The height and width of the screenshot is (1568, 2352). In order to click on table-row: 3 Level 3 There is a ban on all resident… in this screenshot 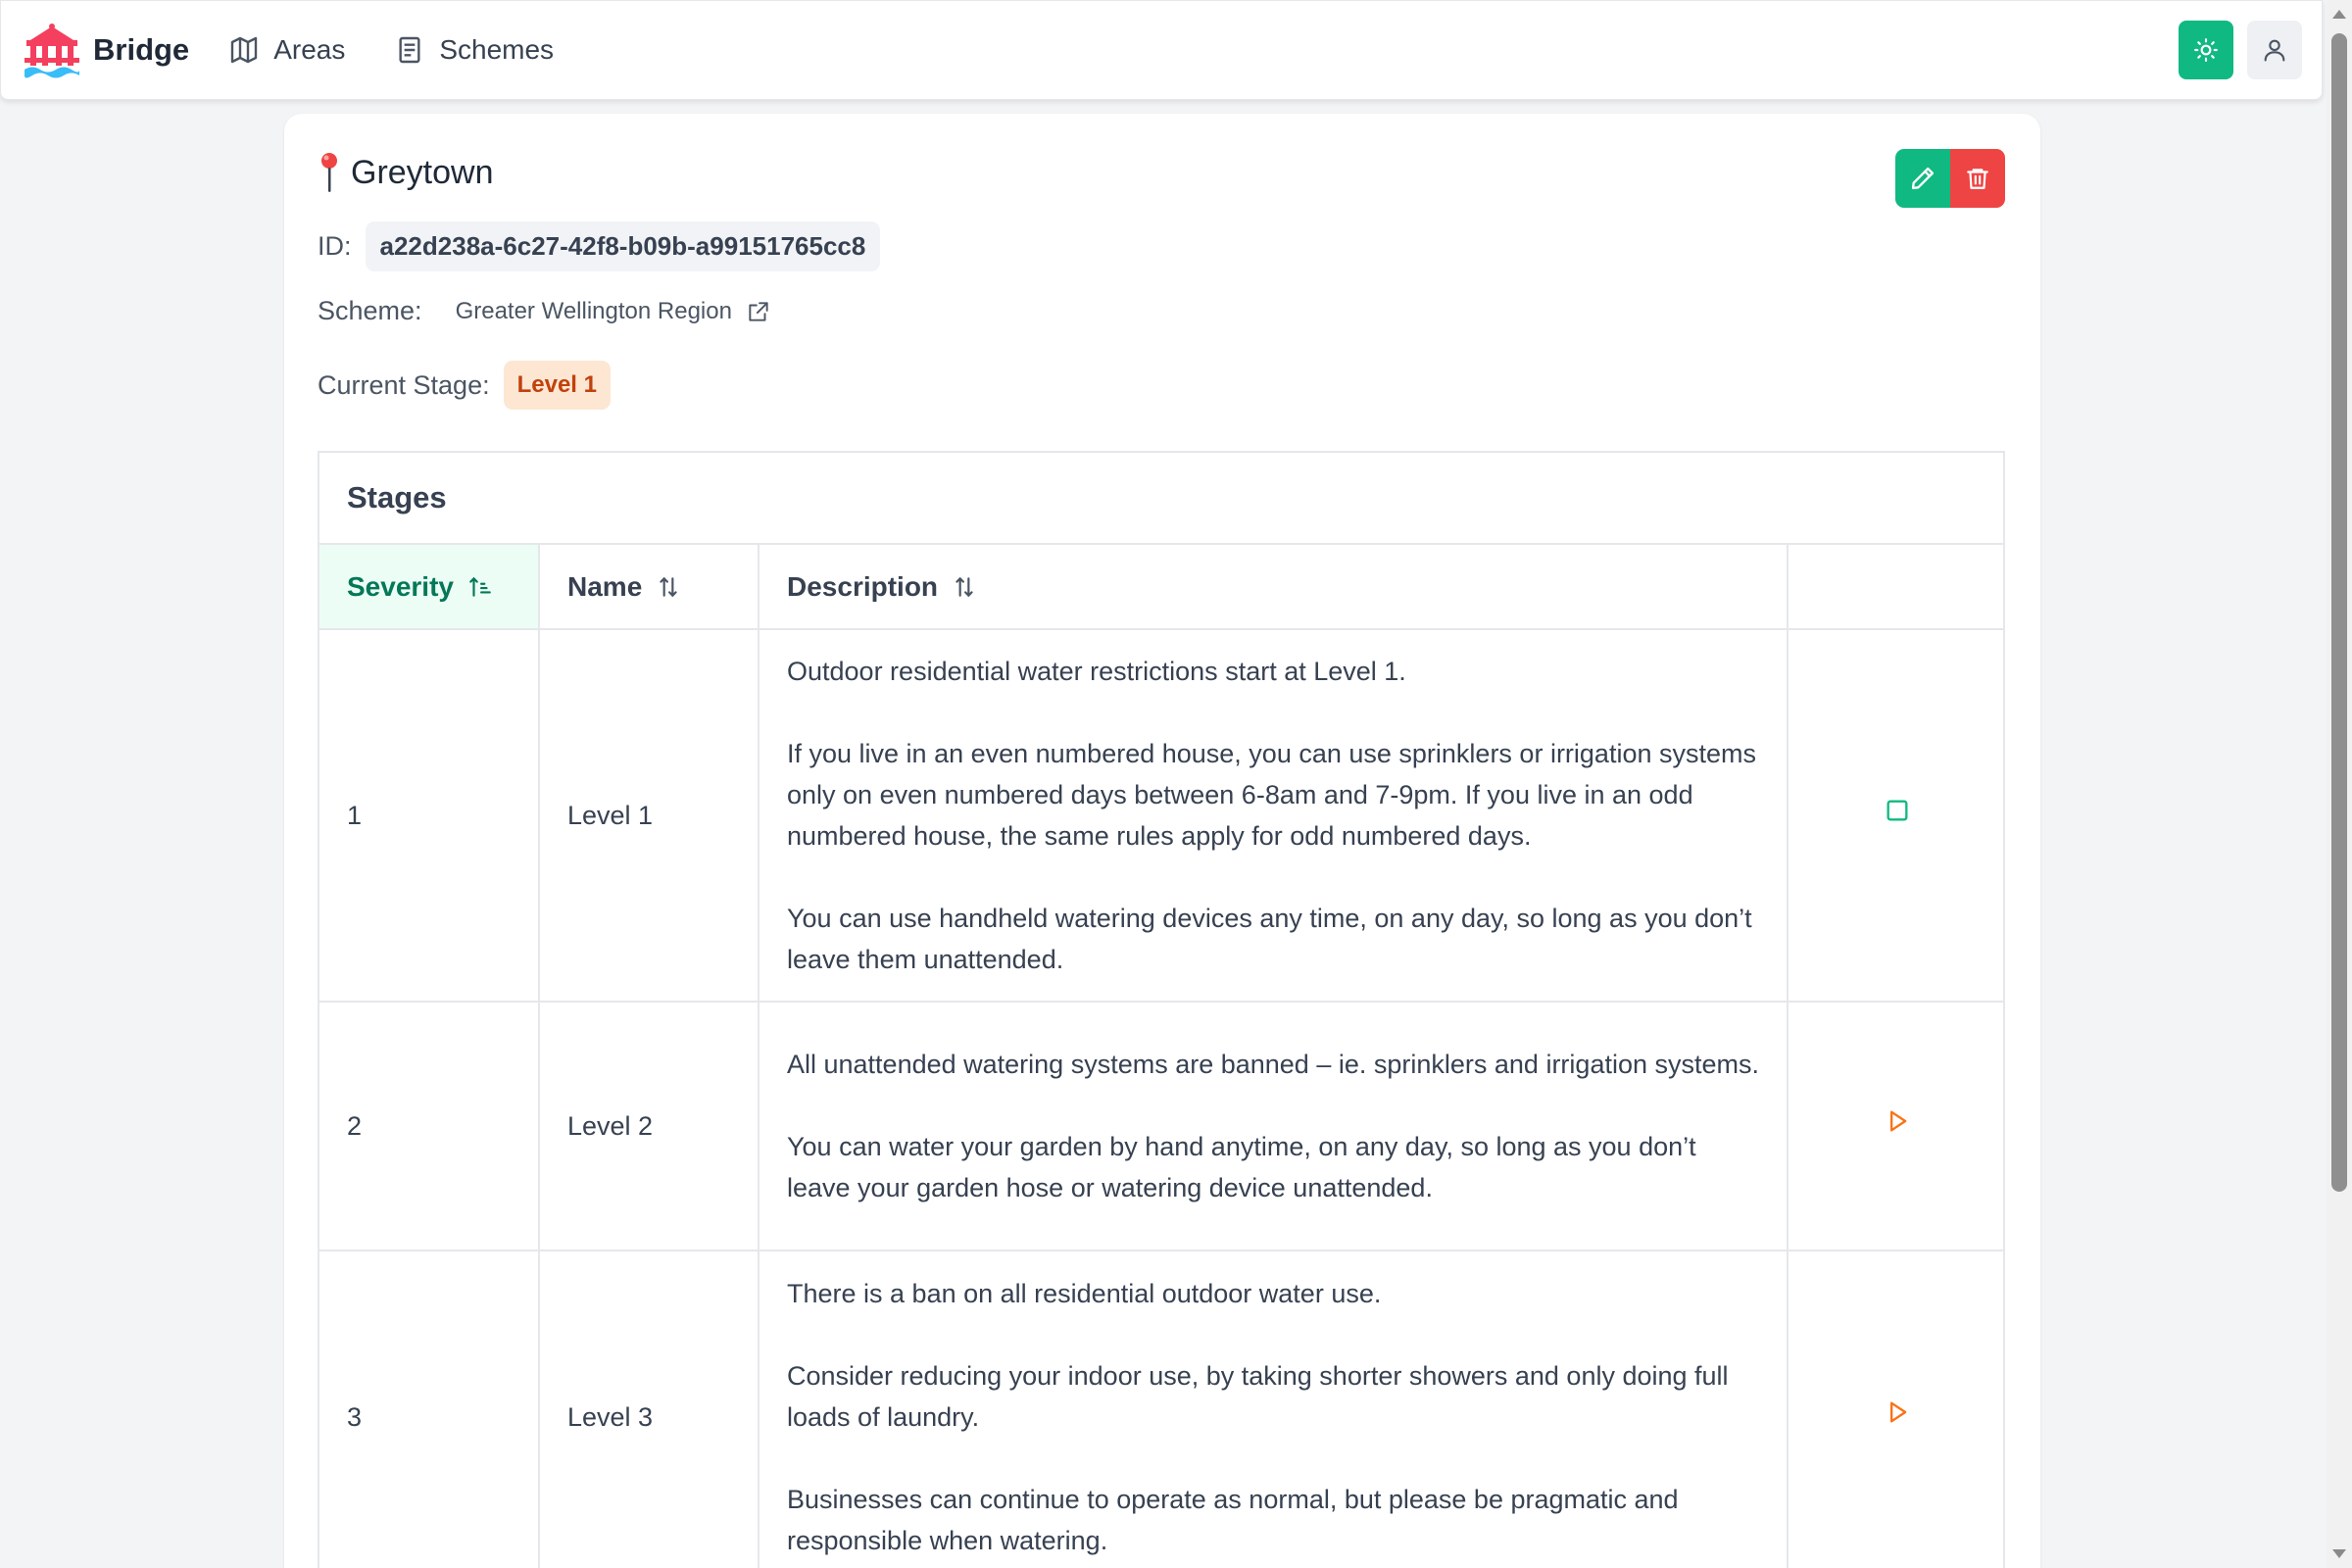, I will do `click(1162, 1409)`.